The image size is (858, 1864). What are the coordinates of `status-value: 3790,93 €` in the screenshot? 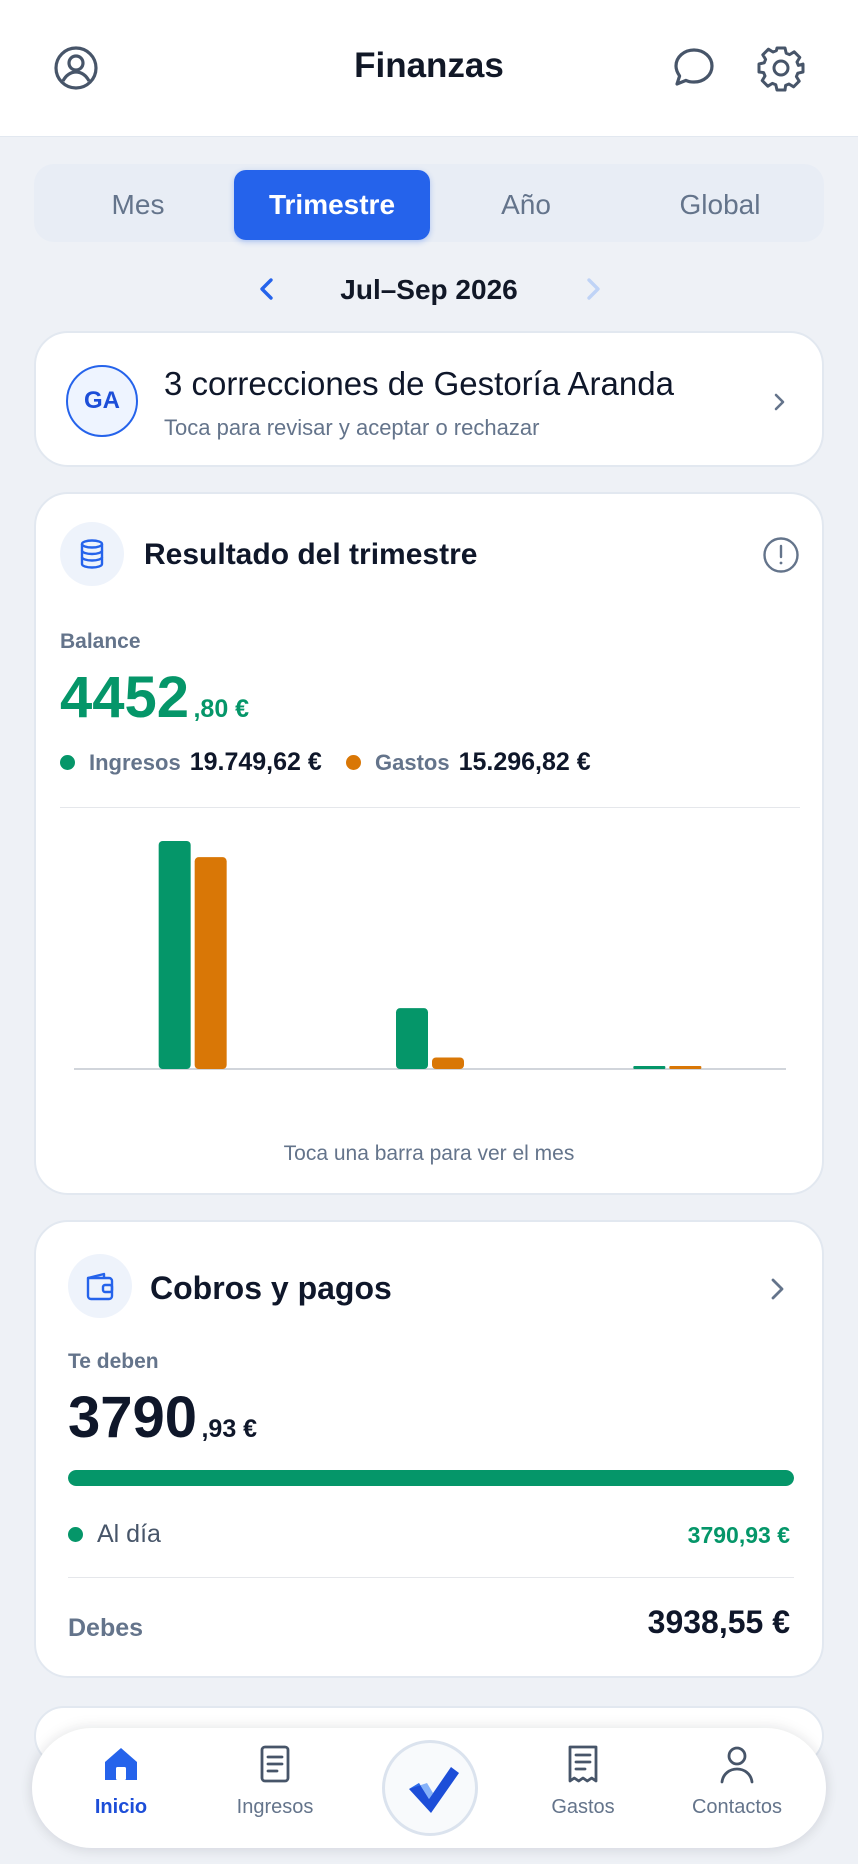 It's located at (738, 1535).